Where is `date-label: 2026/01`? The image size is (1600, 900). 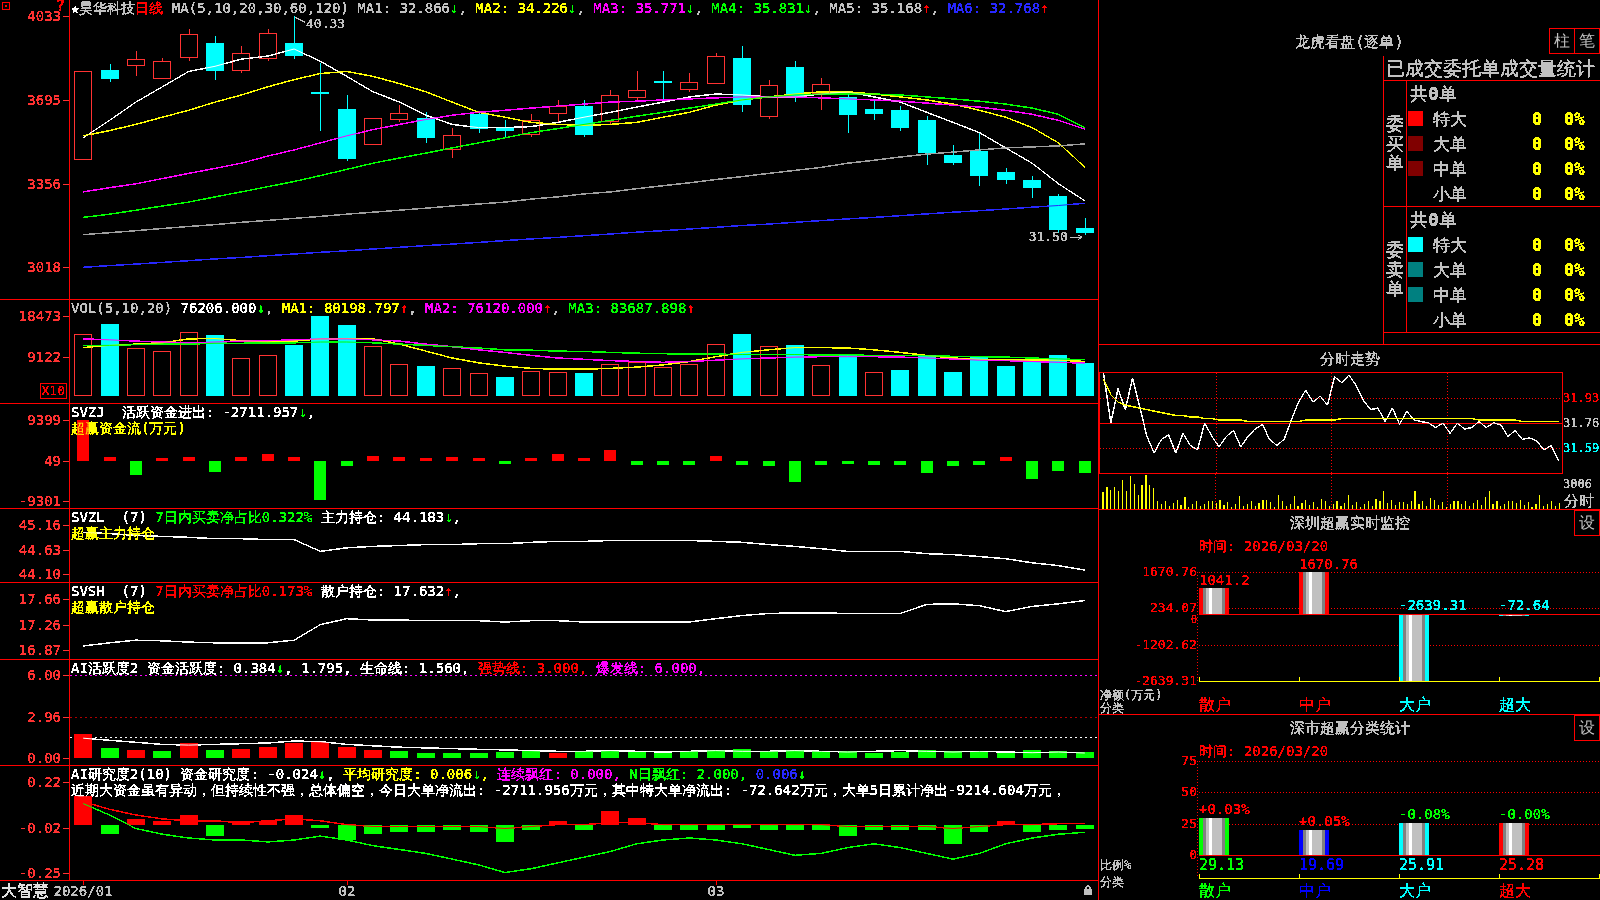 date-label: 2026/01 is located at coordinates (83, 891).